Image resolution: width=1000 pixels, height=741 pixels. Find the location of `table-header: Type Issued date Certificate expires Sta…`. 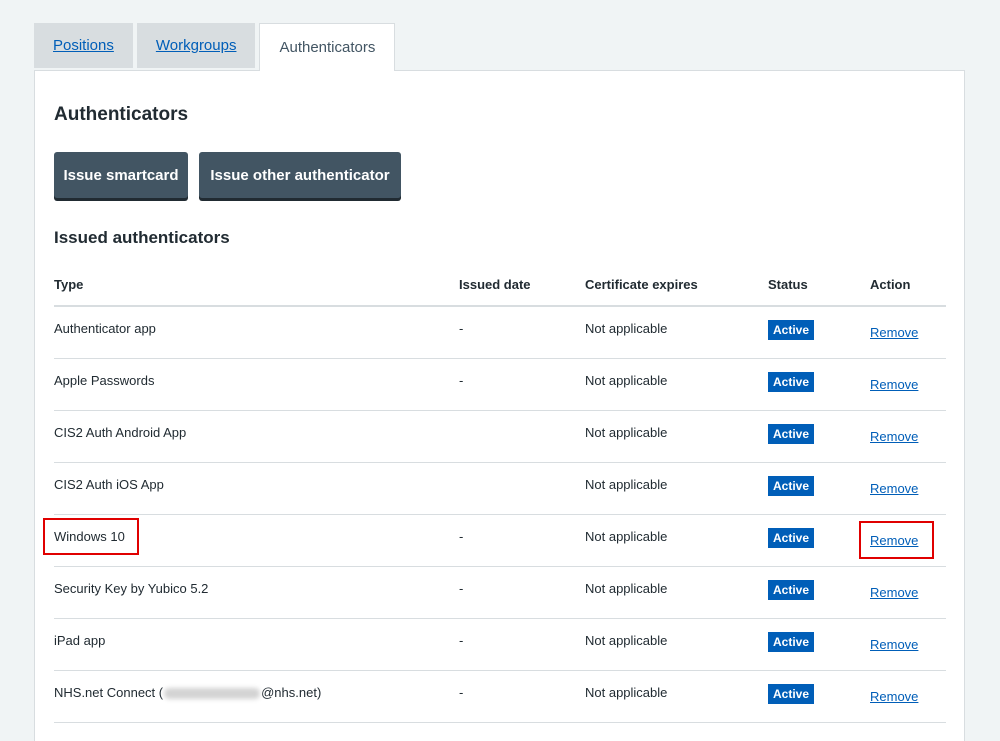

table-header: Type Issued date Certificate expires Sta… is located at coordinates (500, 285).